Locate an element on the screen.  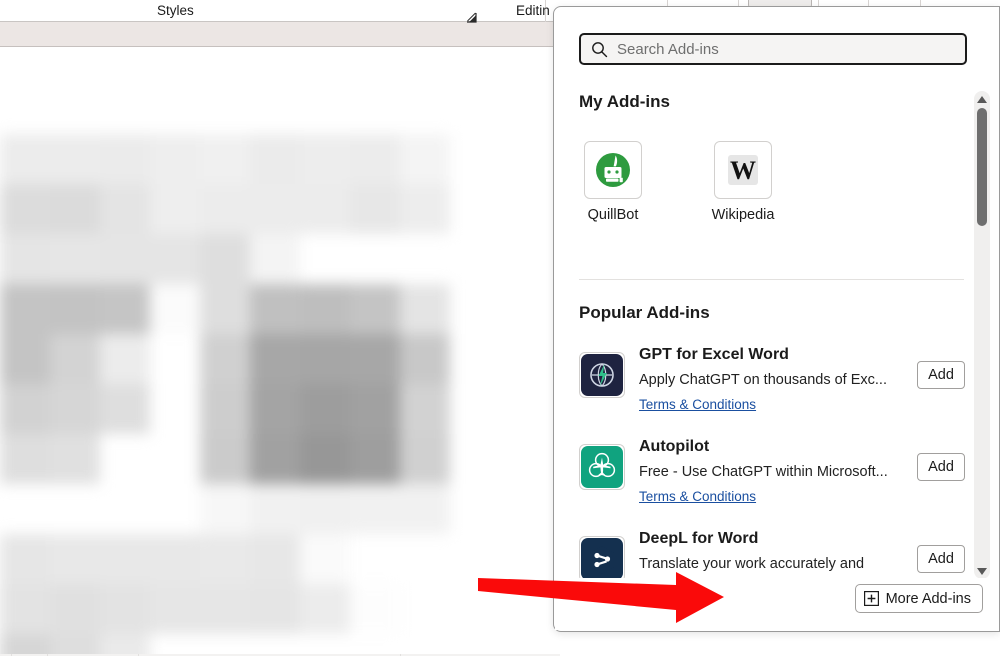
more-addins-label: More Add-ins is located at coordinates (928, 598).